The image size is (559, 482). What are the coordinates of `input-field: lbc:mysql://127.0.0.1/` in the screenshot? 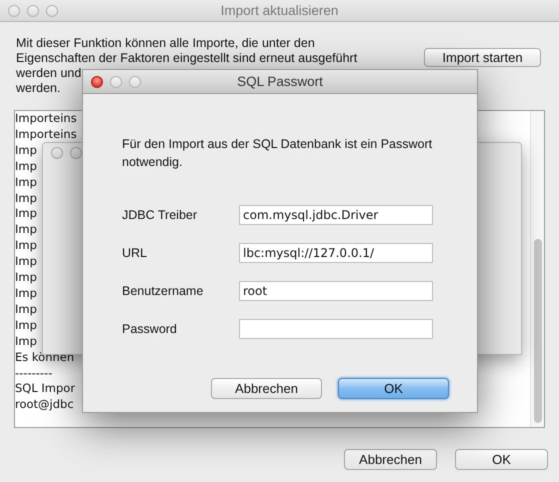 It's located at (336, 253).